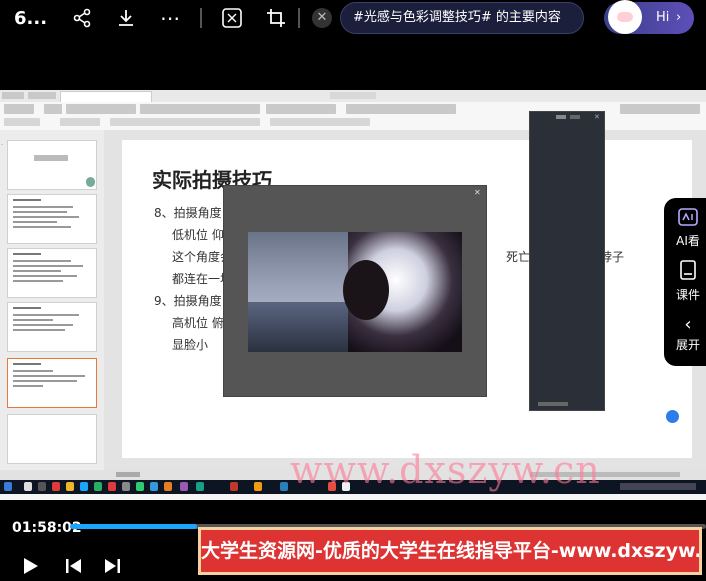 The width and height of the screenshot is (706, 581). I want to click on ai-watch-icon, so click(685, 220).